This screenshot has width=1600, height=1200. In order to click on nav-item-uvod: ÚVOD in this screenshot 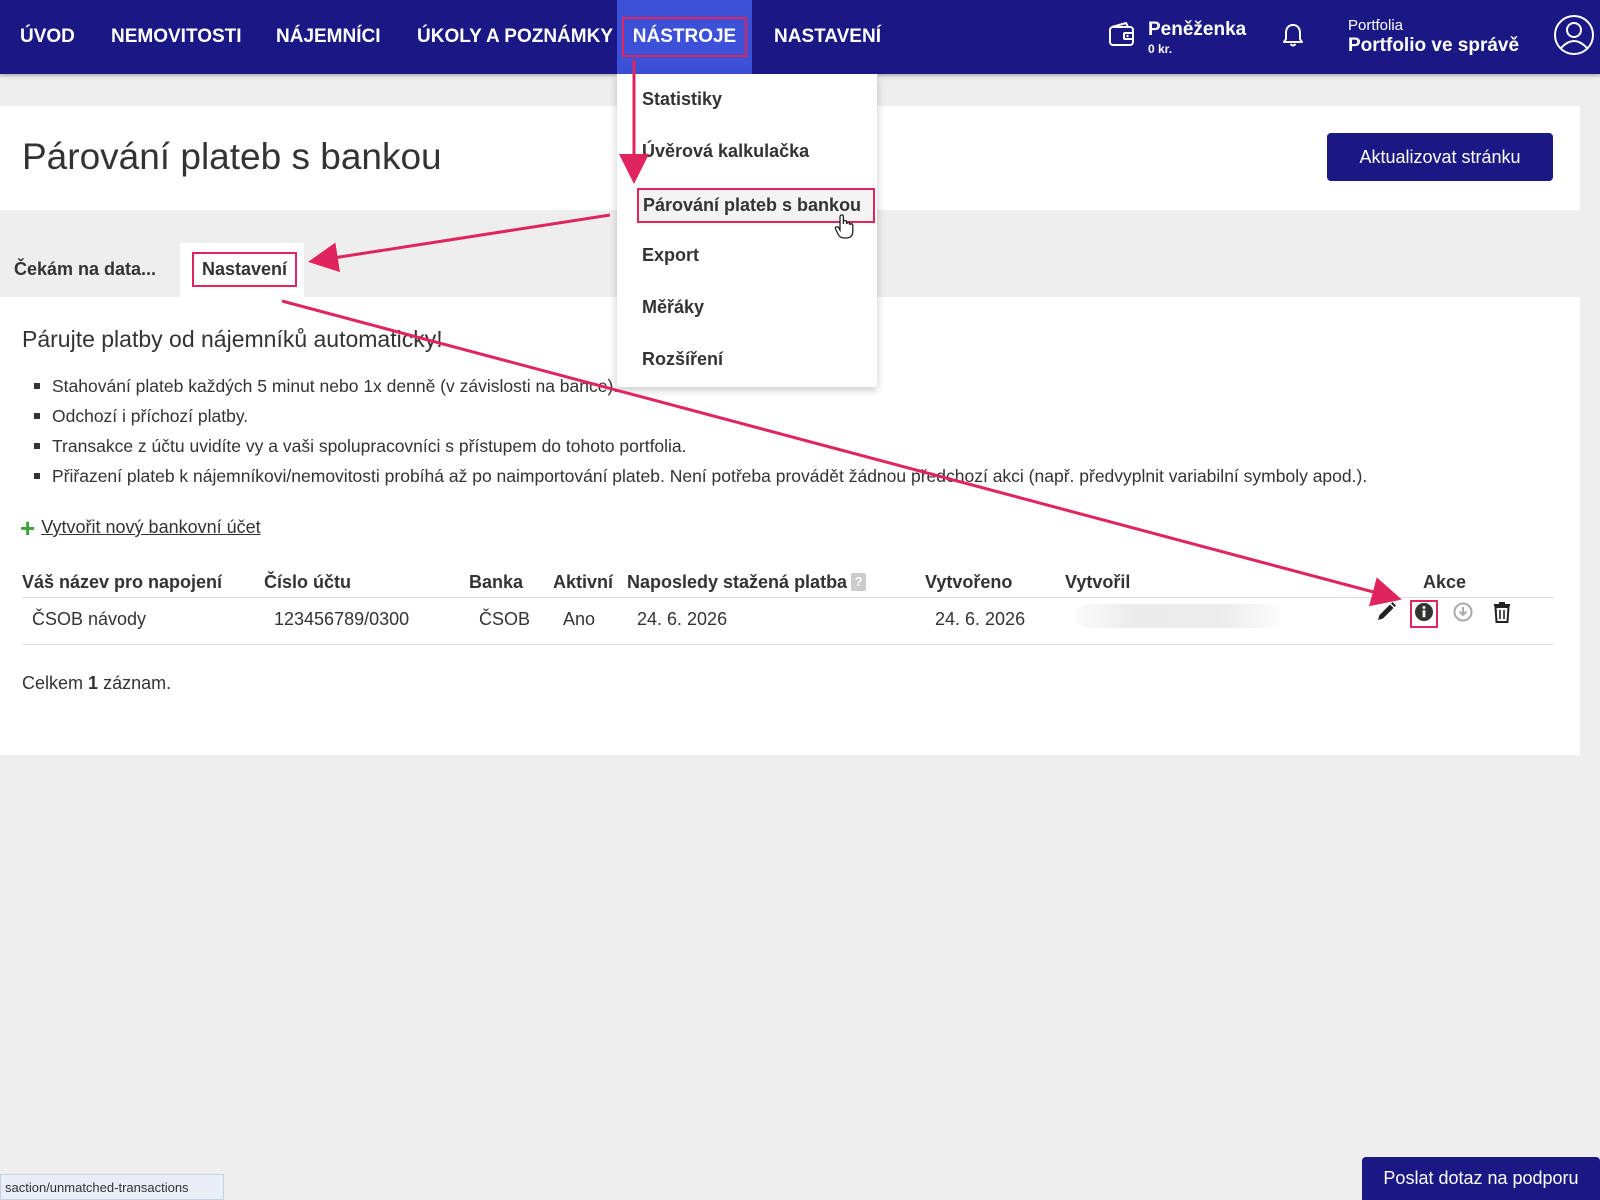, I will do `click(47, 37)`.